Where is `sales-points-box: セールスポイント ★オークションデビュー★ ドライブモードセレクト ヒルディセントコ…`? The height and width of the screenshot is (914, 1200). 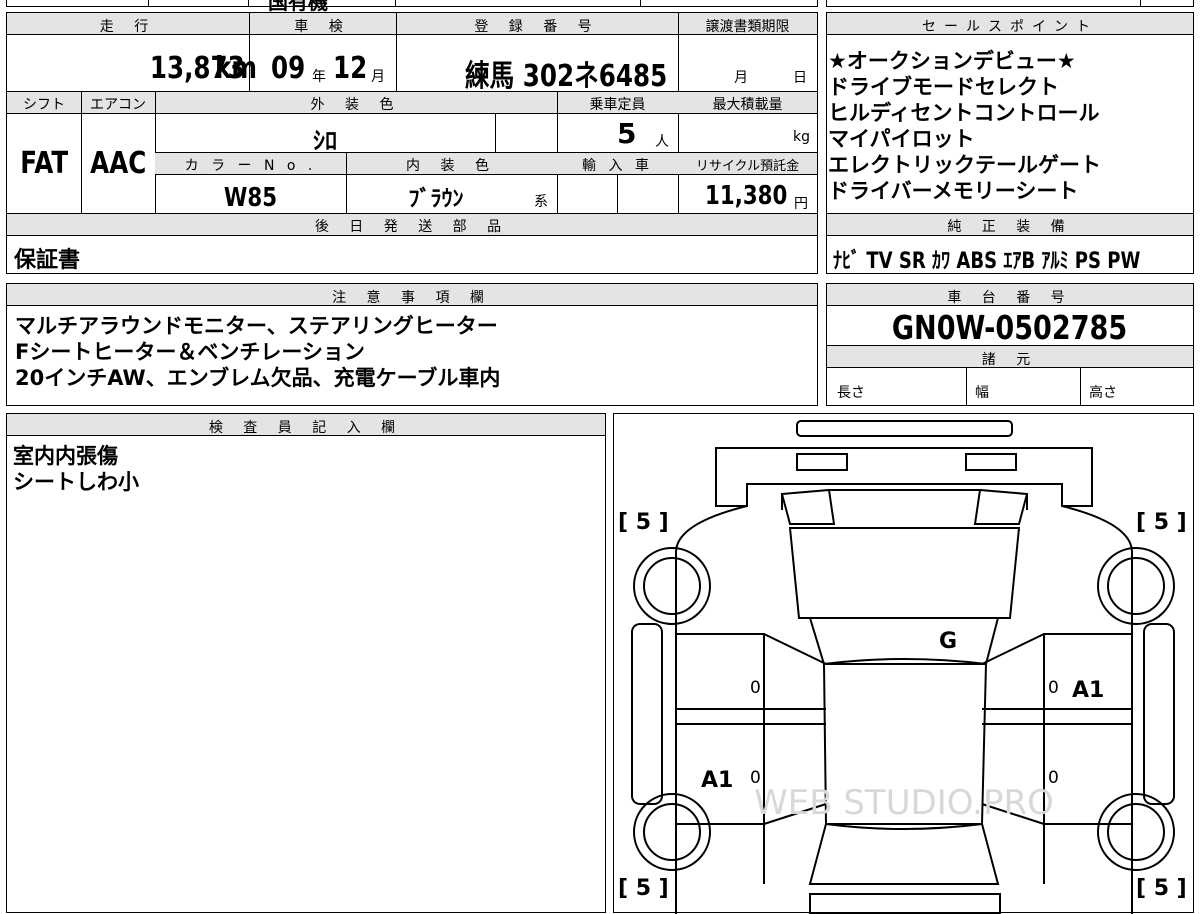 sales-points-box: セールスポイント ★オークションデビュー★ ドライブモードセレクト ヒルディセントコ… is located at coordinates (1010, 143).